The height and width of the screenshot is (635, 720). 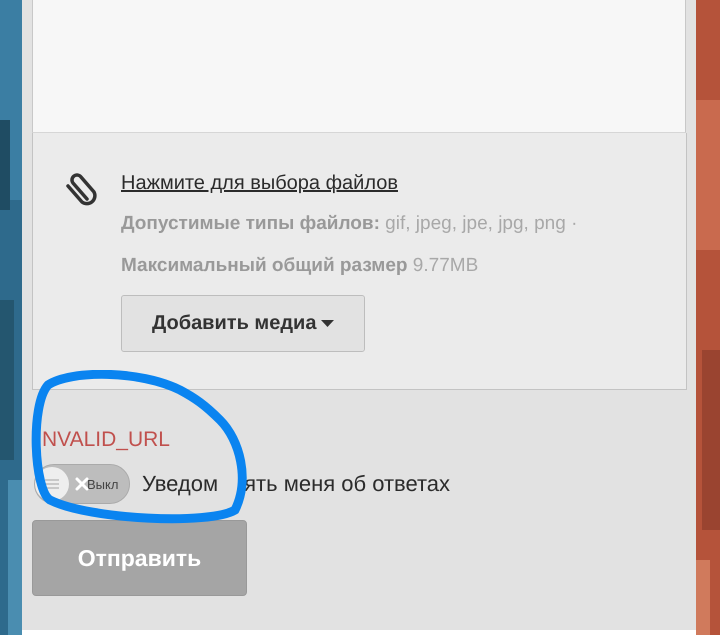 What do you see at coordinates (52, 484) in the screenshot?
I see `grip-icon` at bounding box center [52, 484].